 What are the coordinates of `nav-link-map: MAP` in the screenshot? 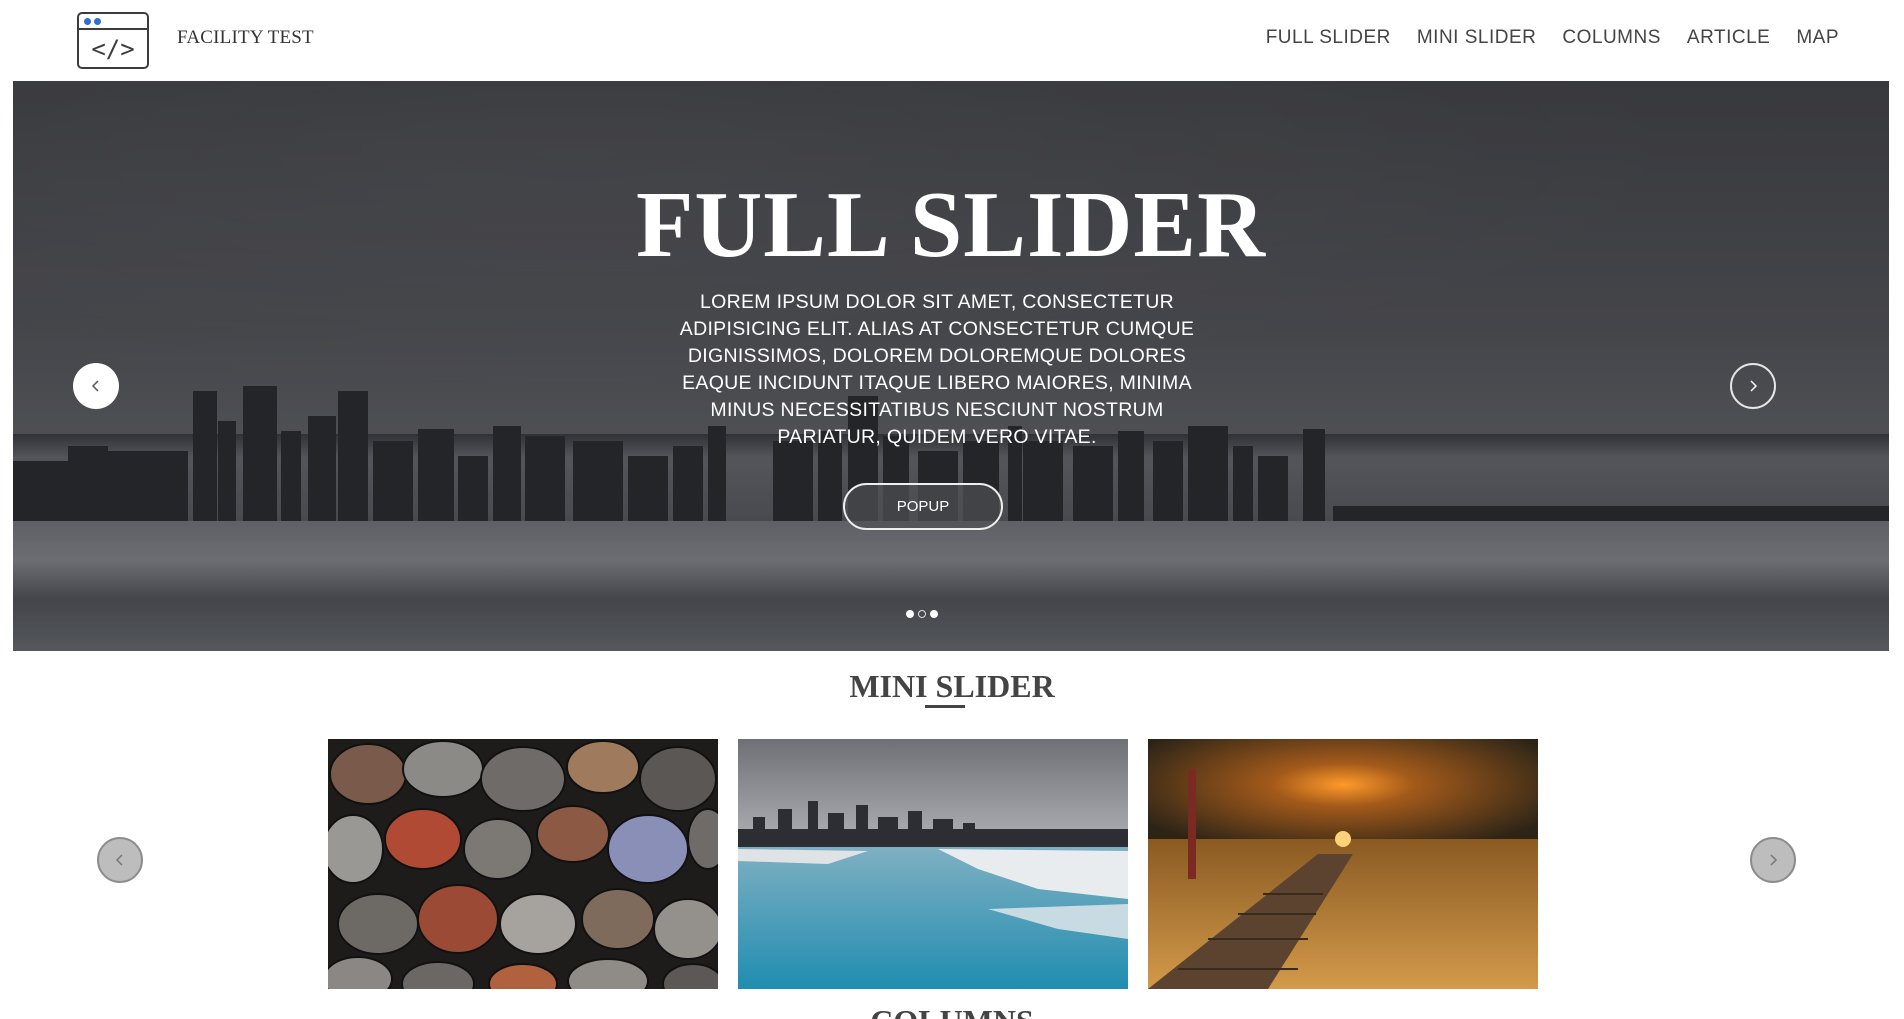 It's located at (1817, 38).